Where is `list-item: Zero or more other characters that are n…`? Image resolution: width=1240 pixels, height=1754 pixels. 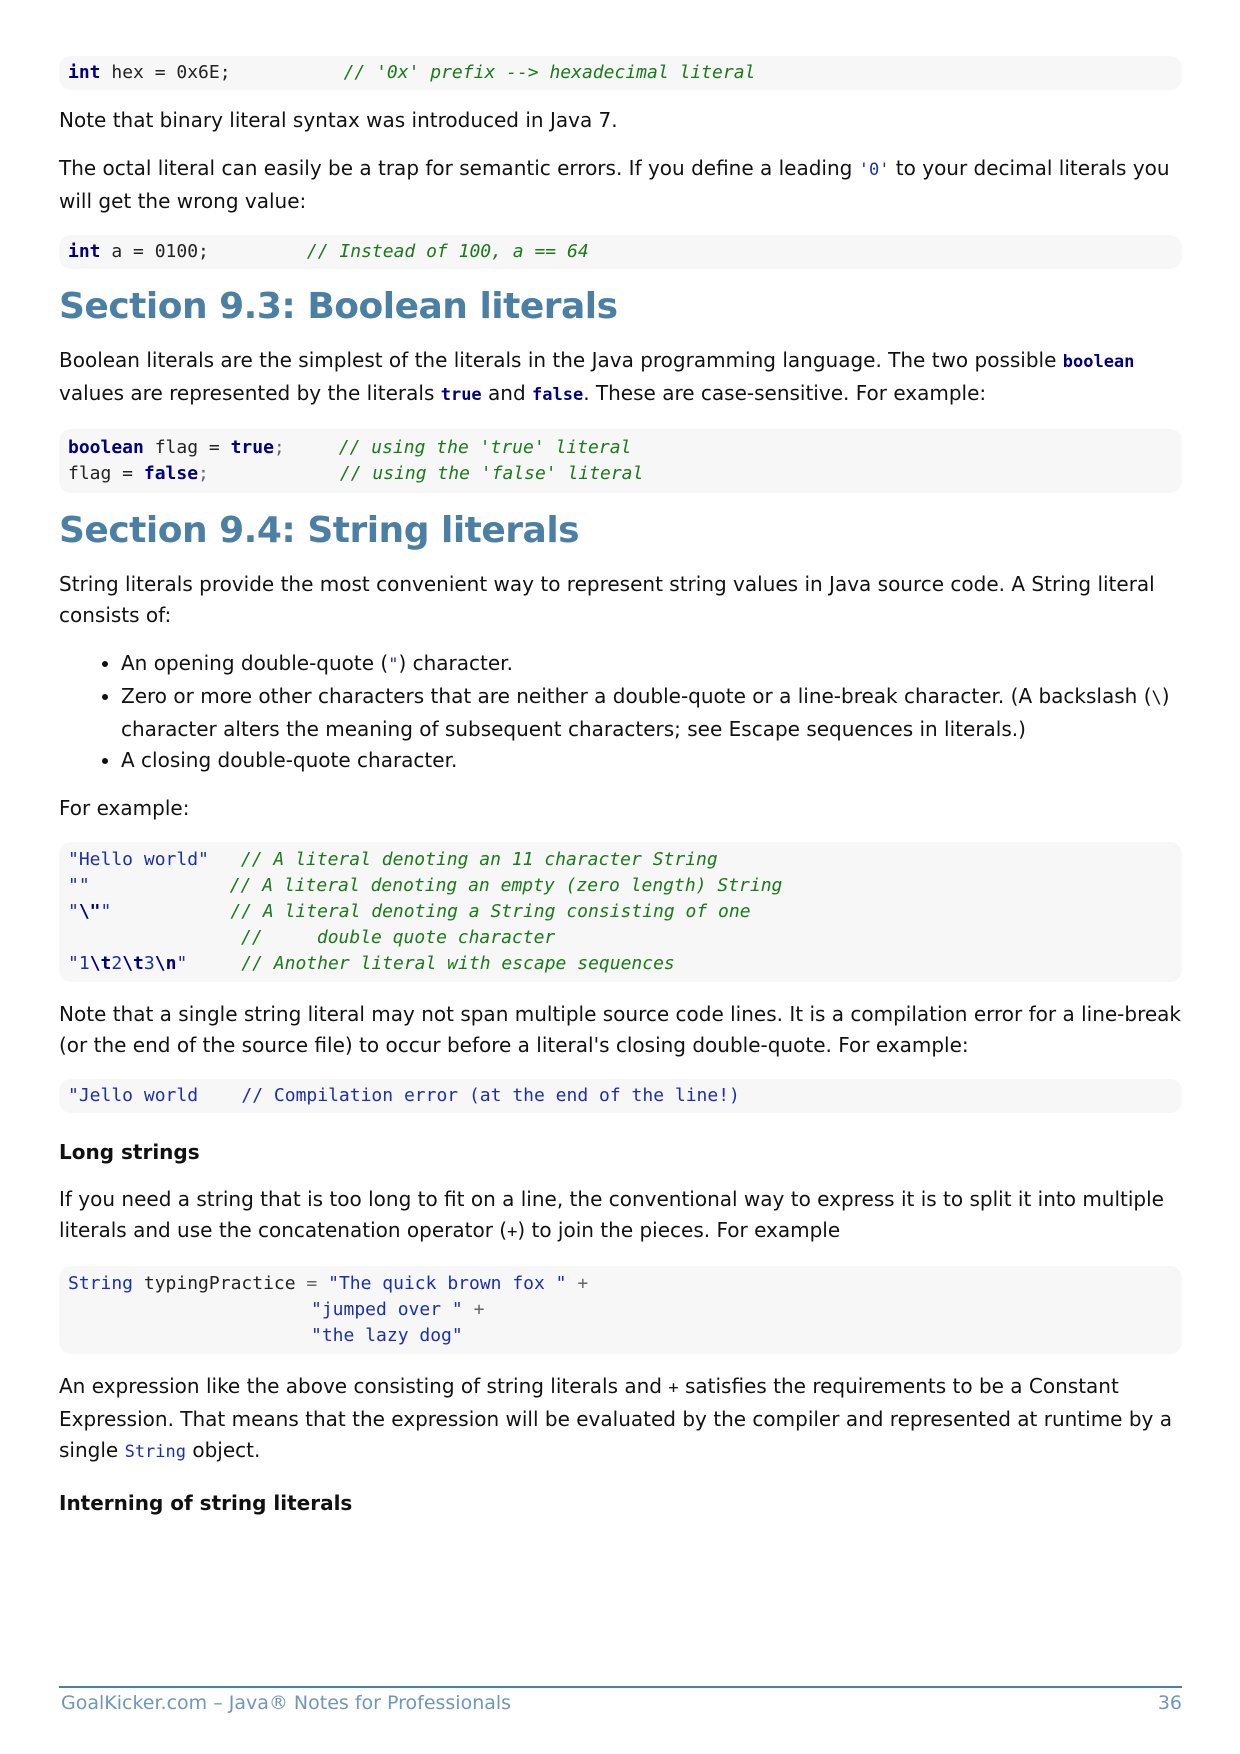
list-item: Zero or more other characters that are n… is located at coordinates (651, 713).